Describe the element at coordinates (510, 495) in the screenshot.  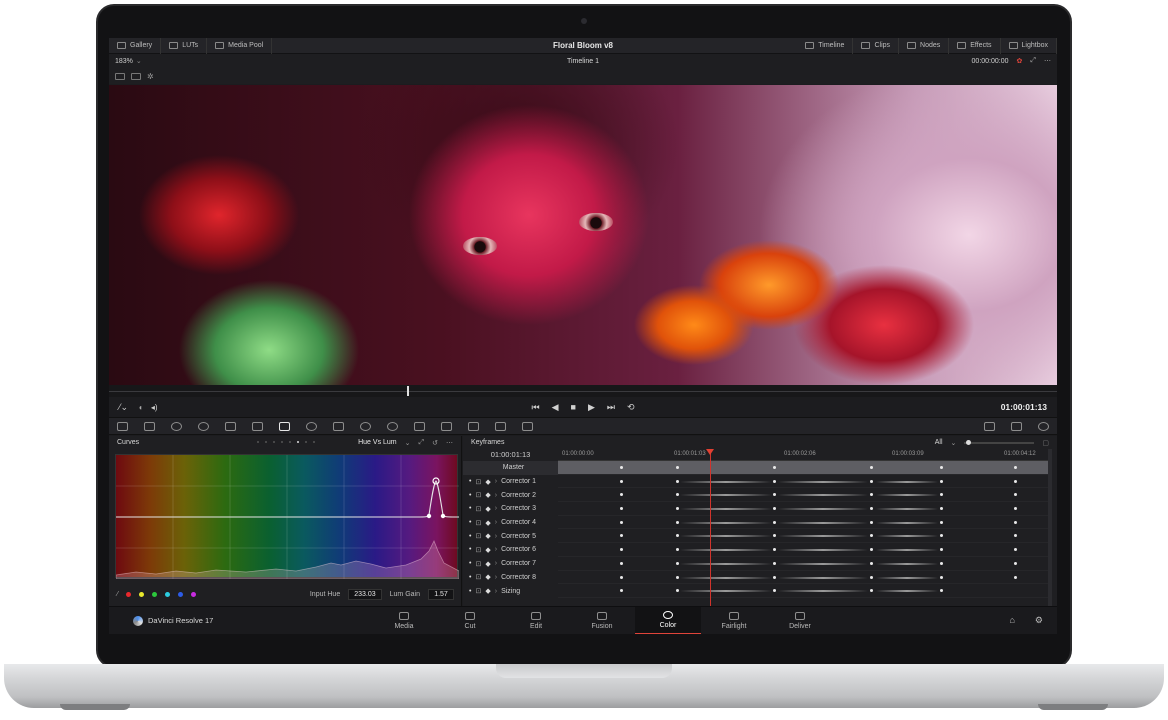
I see `keyframe-track: • ⊡ ◆ › Corrector 2` at that location.